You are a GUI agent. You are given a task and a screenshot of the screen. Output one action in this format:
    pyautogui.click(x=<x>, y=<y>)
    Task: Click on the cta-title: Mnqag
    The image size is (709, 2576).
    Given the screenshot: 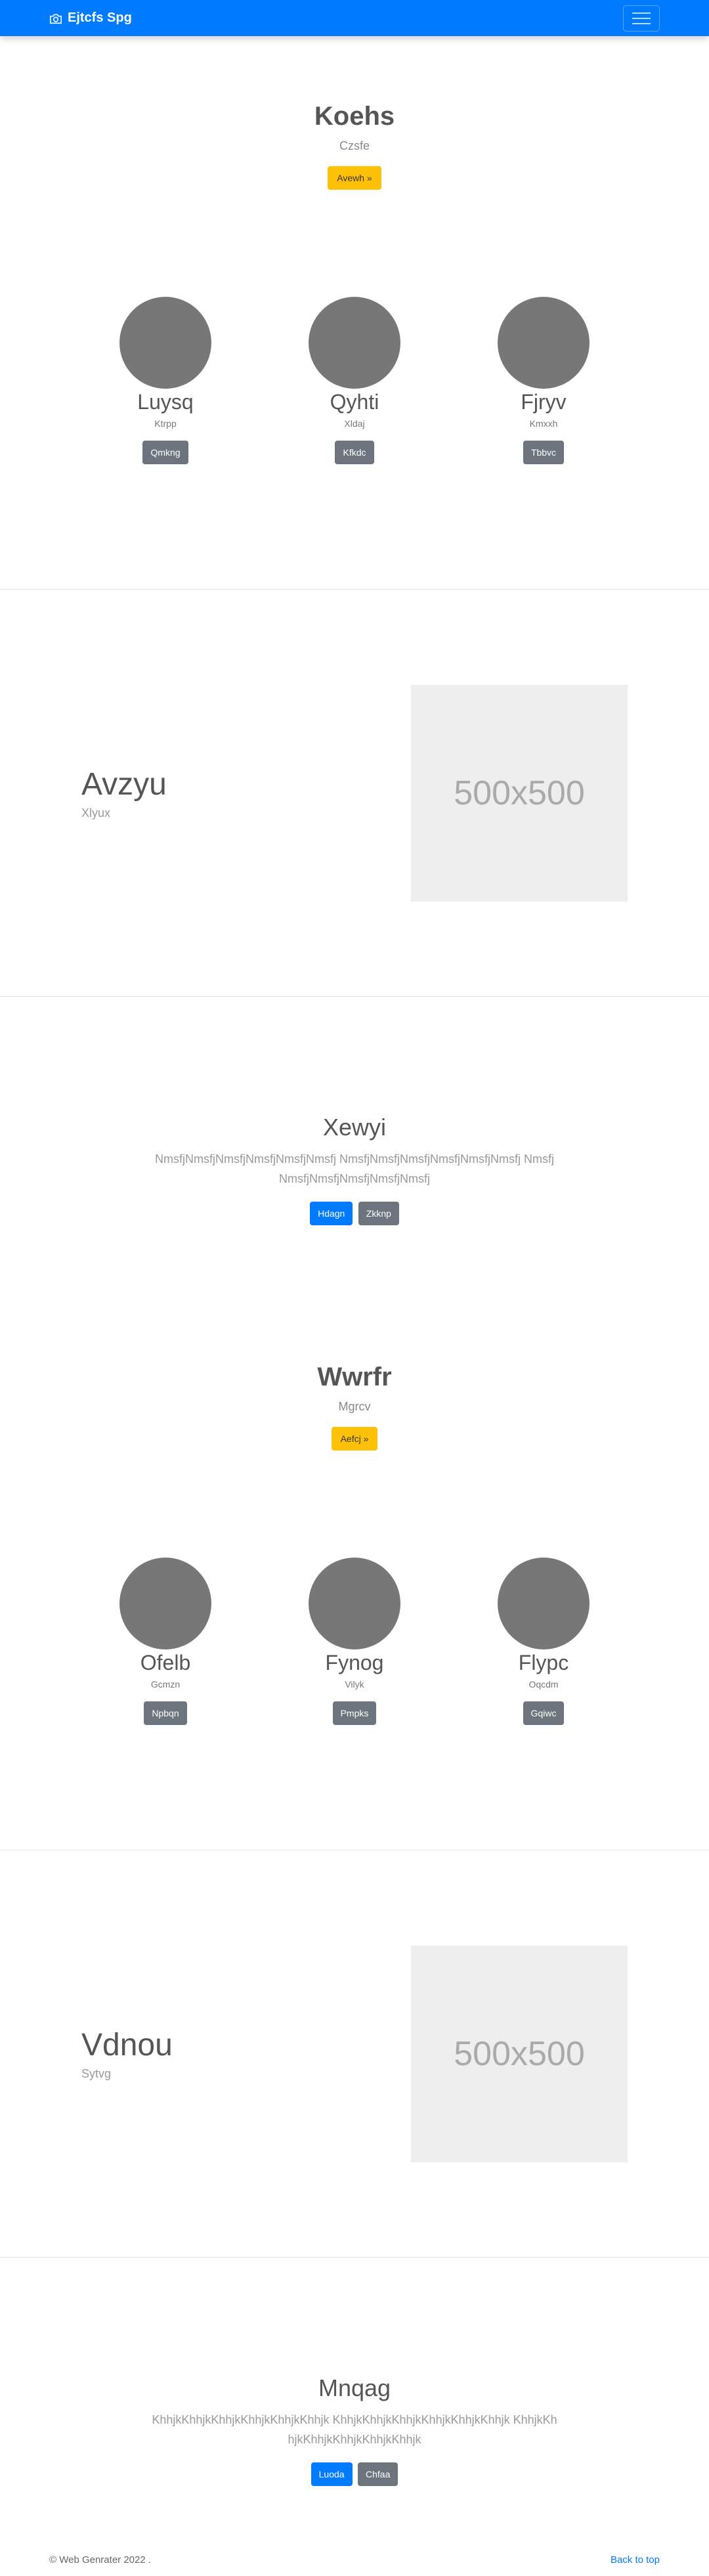 What is the action you would take?
    pyautogui.click(x=354, y=2388)
    